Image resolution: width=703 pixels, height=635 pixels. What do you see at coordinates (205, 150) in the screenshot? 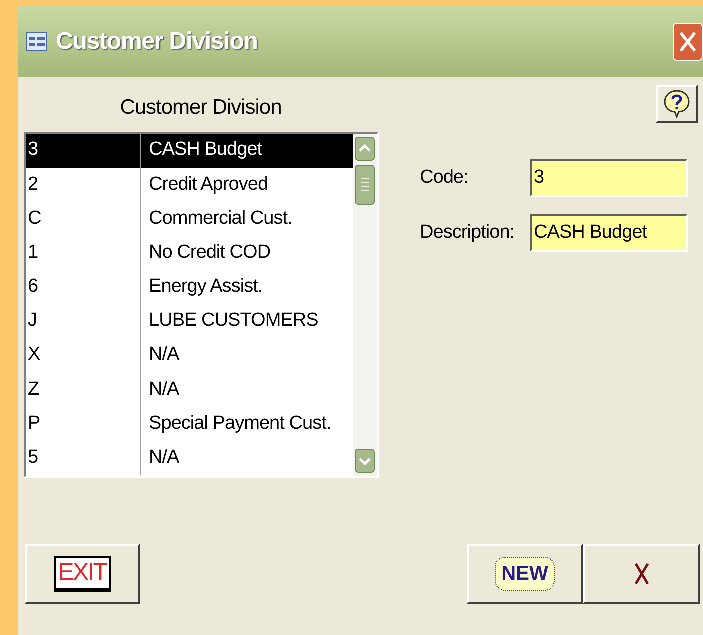
I see `description-cell-text: CASH Budget` at bounding box center [205, 150].